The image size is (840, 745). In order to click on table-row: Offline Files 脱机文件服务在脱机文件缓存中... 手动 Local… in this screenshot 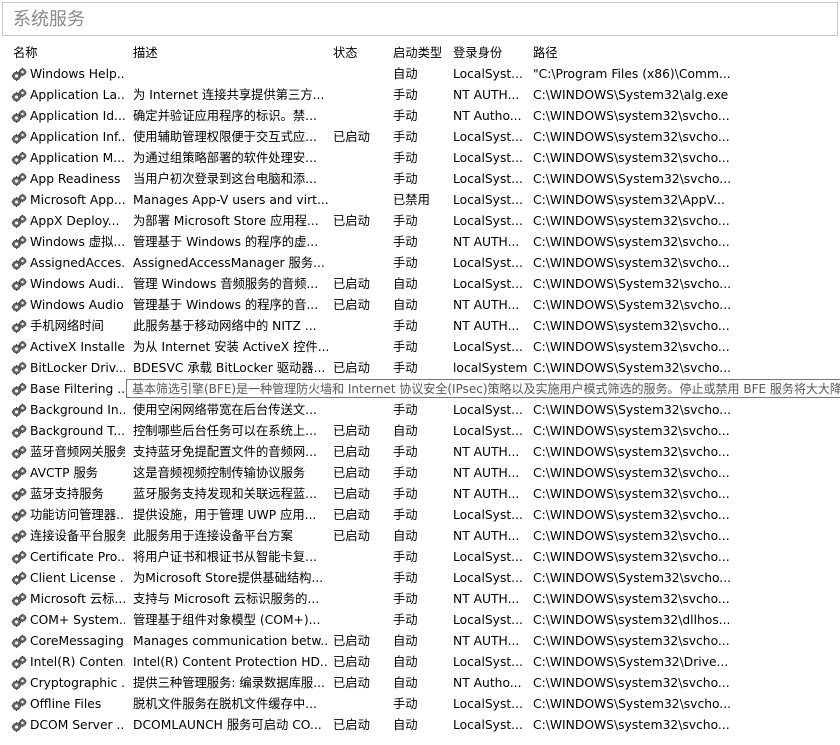, I will do `click(420, 704)`.